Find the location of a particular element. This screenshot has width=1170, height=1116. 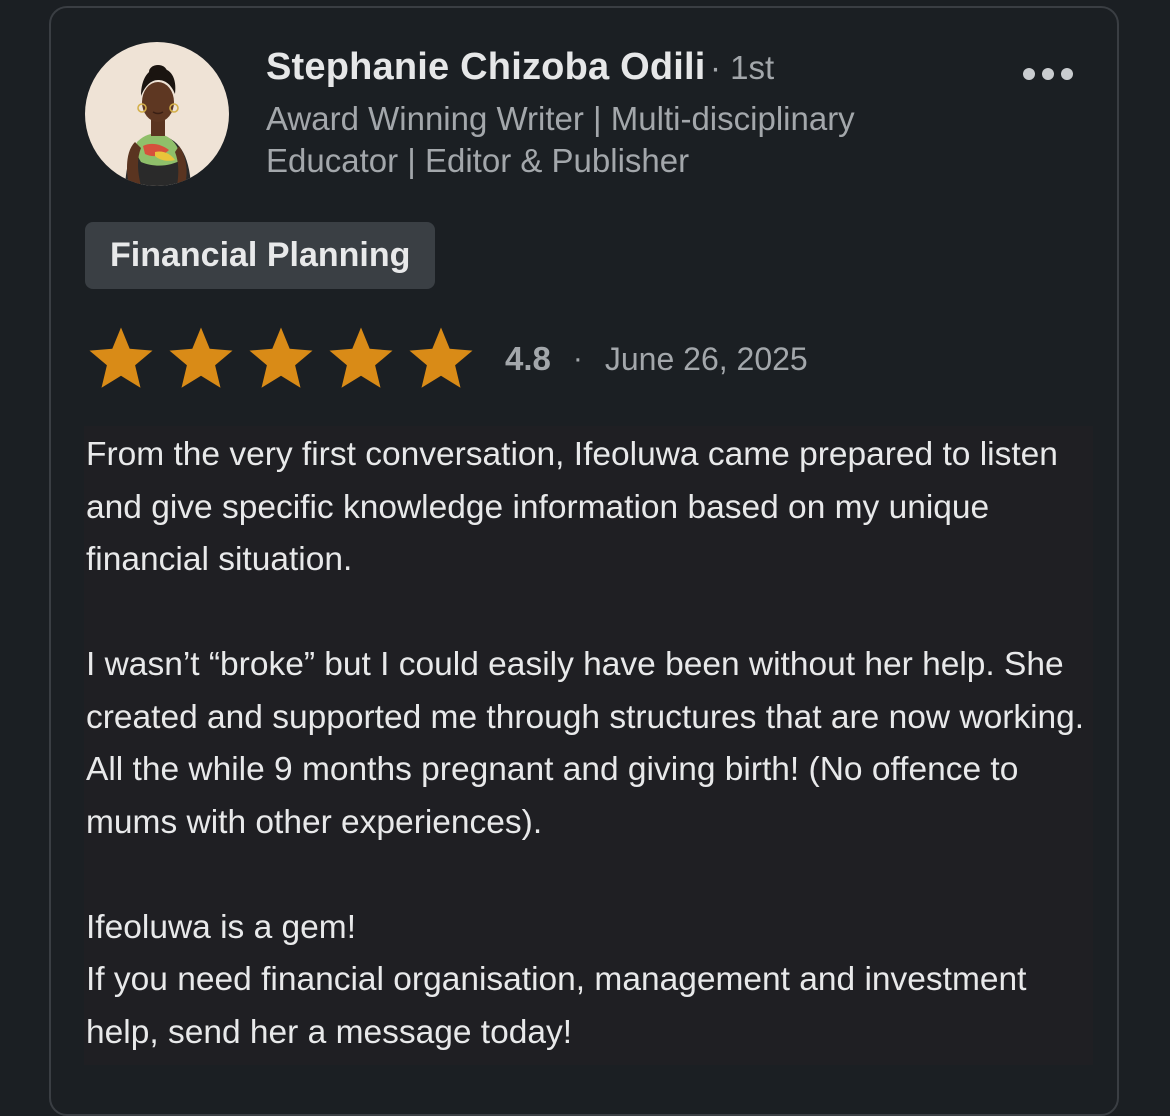

more-options-button is located at coordinates (1048, 74).